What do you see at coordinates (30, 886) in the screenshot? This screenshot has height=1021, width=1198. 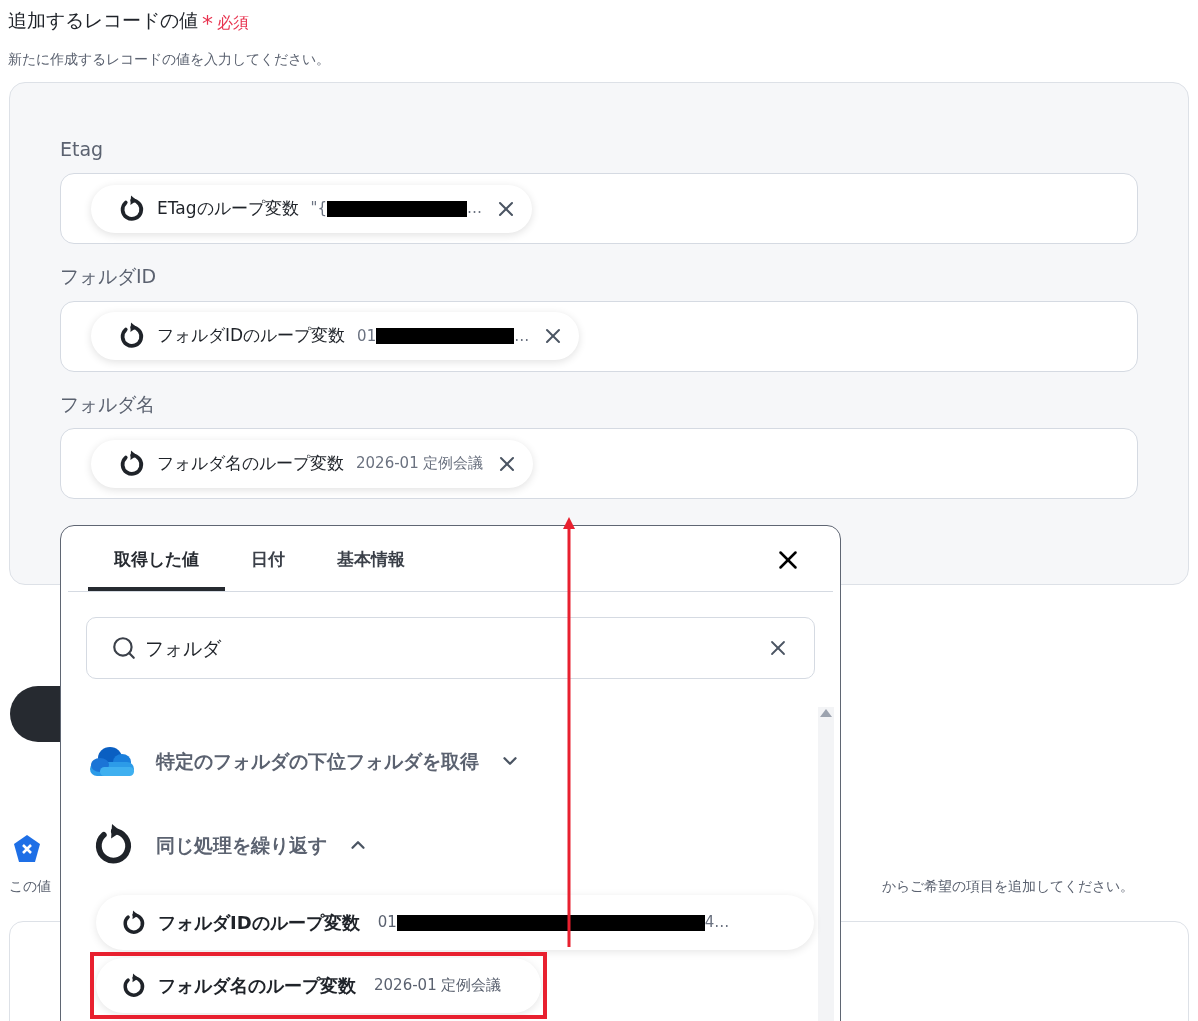 I see `help-text: この値` at bounding box center [30, 886].